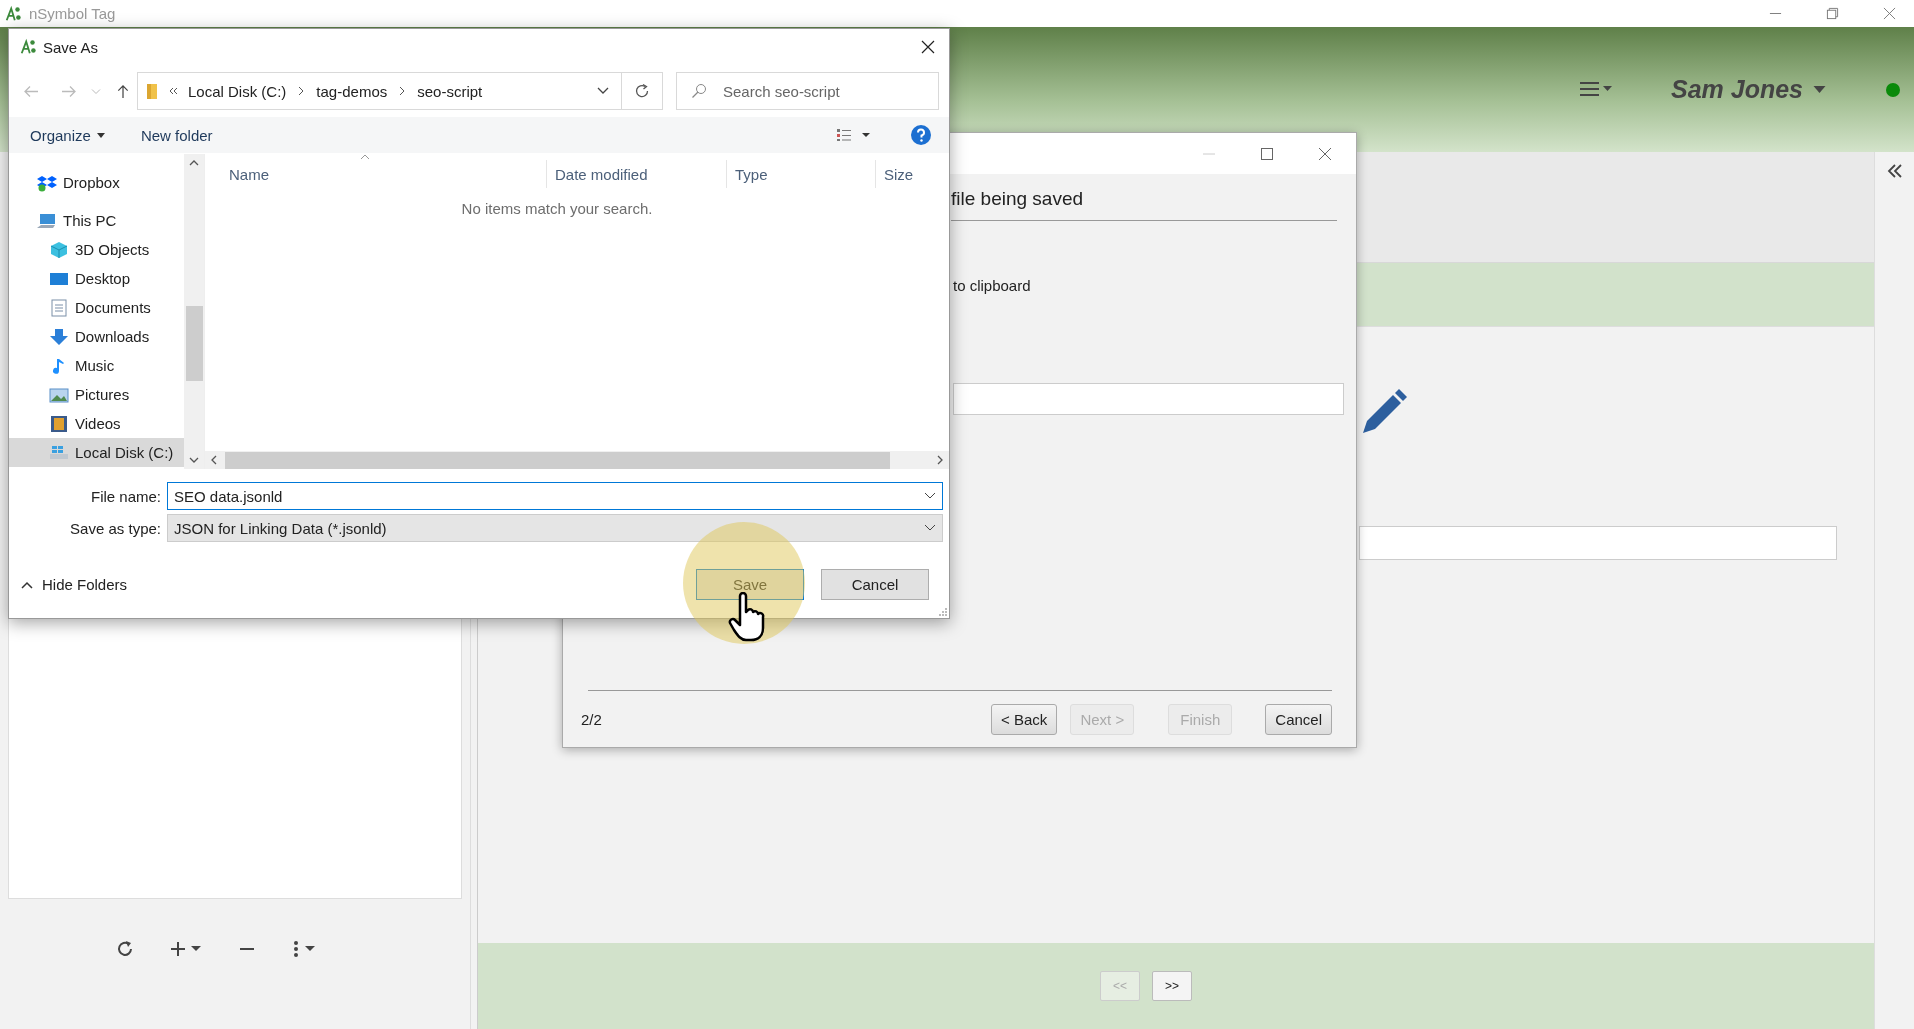 This screenshot has height=1029, width=1914. What do you see at coordinates (853, 135) in the screenshot?
I see `view-options-icon` at bounding box center [853, 135].